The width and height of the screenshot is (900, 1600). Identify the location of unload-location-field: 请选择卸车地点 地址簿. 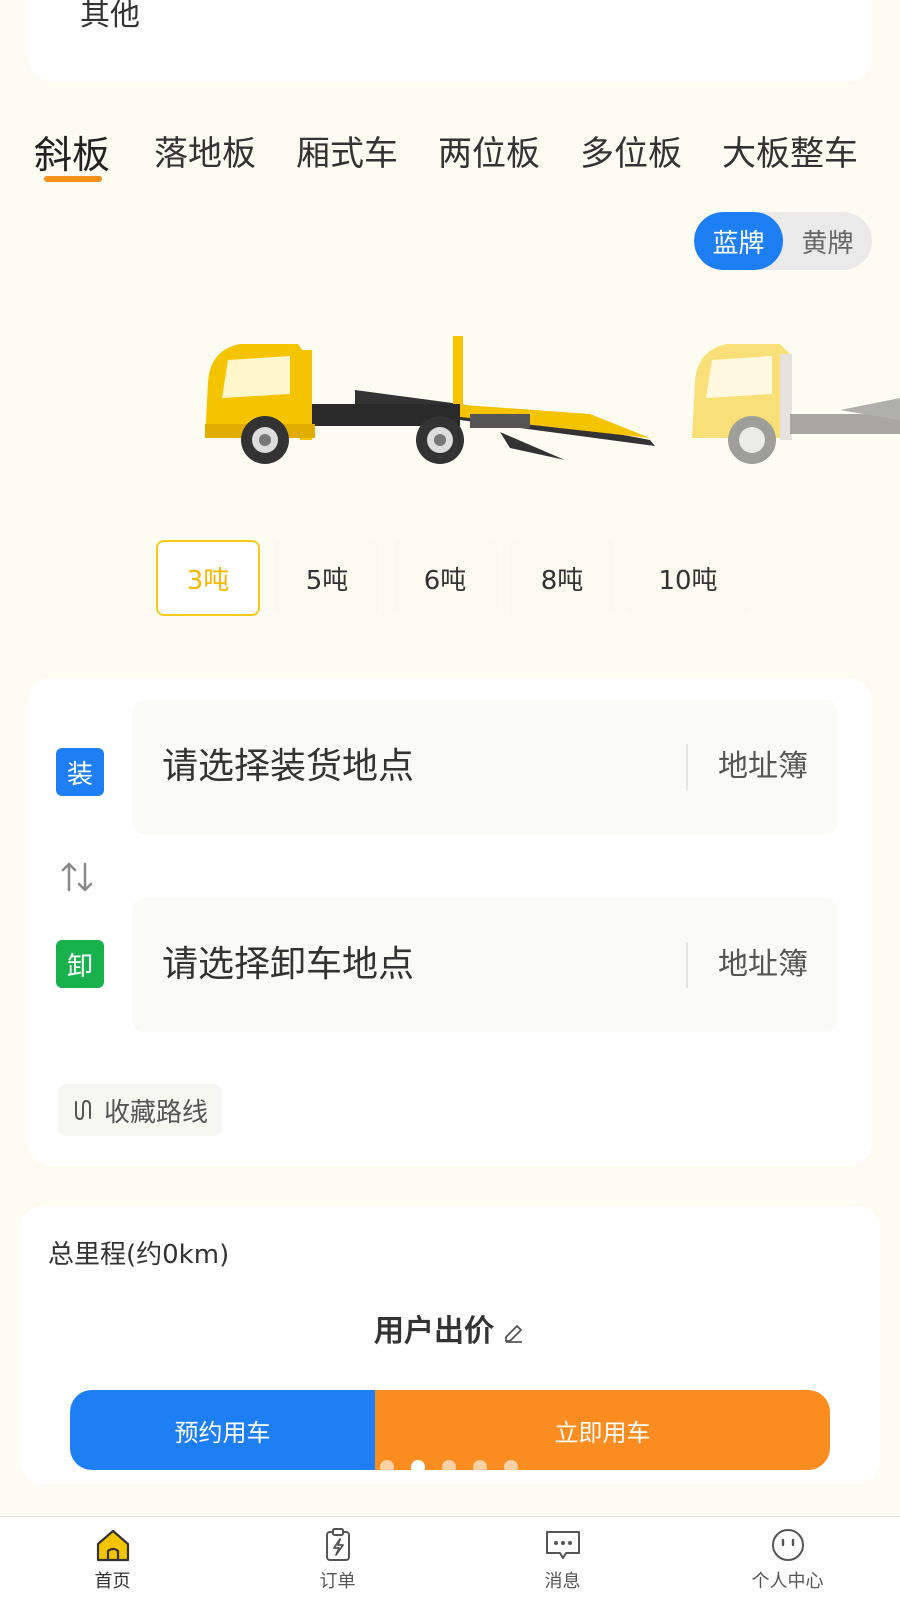
(485, 965).